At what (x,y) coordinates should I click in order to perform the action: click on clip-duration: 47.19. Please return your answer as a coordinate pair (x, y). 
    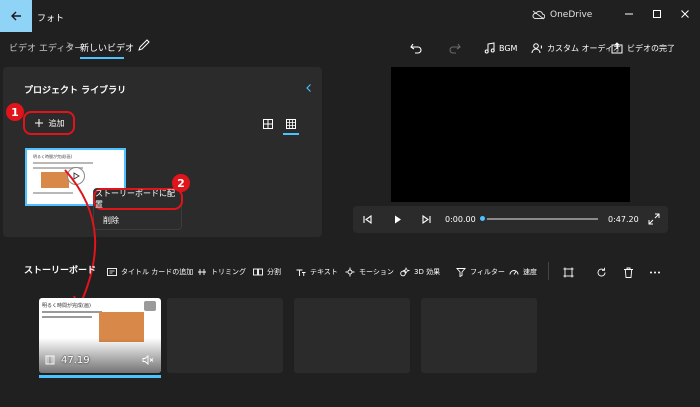
    Looking at the image, I should click on (75, 360).